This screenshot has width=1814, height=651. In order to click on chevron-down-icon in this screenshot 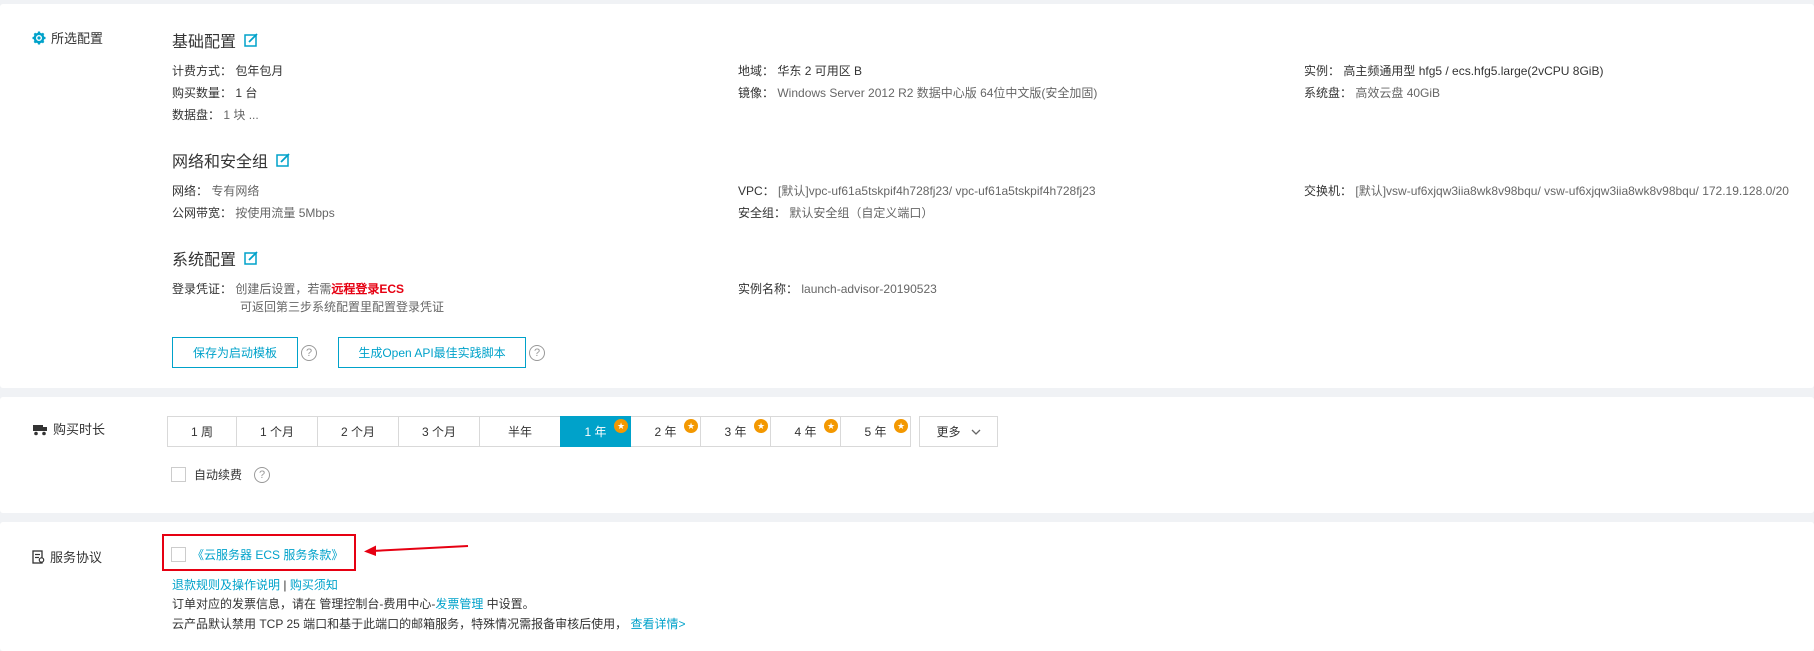, I will do `click(975, 432)`.